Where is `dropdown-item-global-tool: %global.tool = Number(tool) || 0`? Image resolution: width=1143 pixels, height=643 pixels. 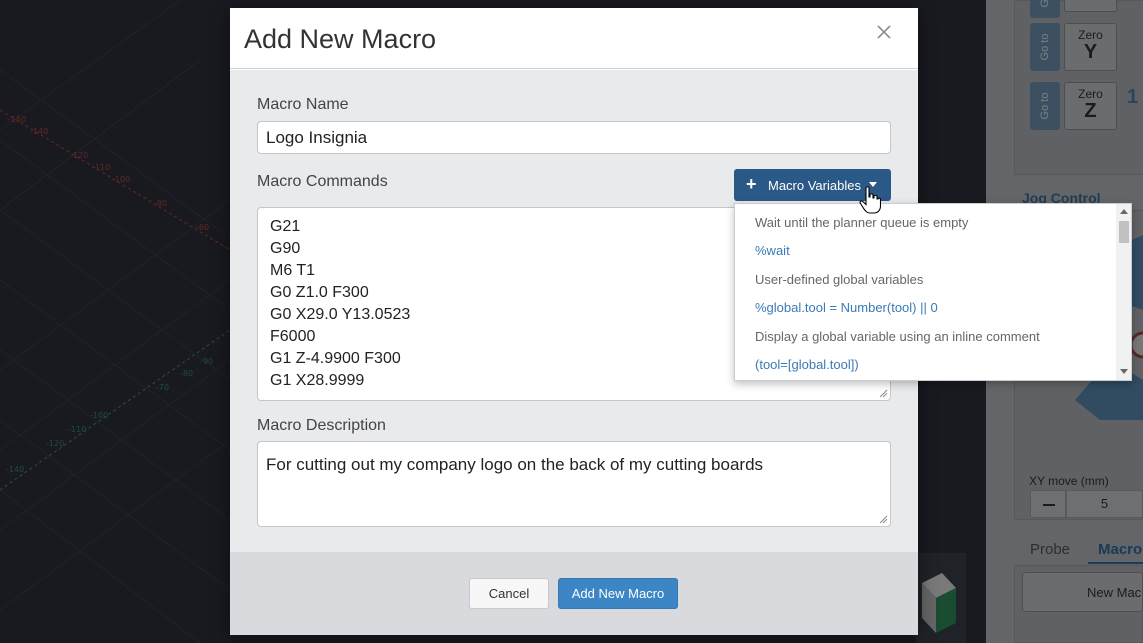 dropdown-item-global-tool: %global.tool = Number(tool) || 0 is located at coordinates (846, 307).